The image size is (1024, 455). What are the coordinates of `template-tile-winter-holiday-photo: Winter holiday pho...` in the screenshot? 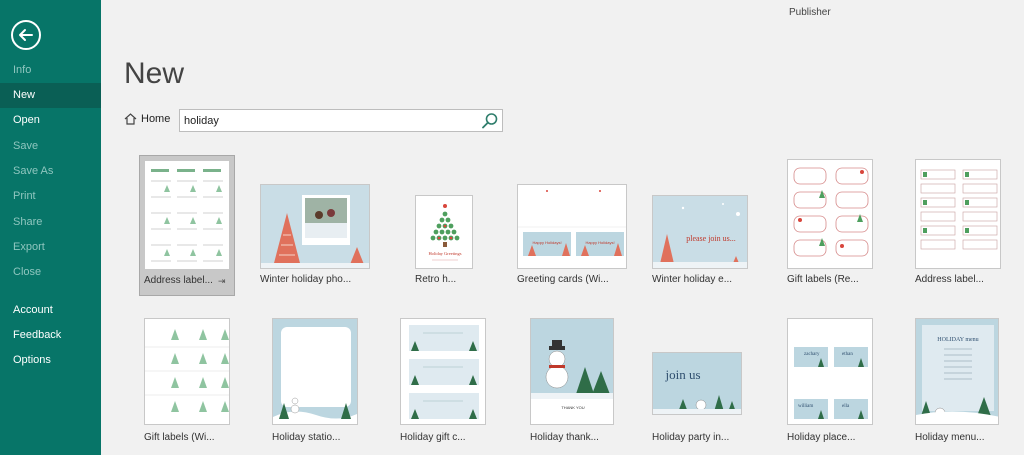 It's located at (316, 237).